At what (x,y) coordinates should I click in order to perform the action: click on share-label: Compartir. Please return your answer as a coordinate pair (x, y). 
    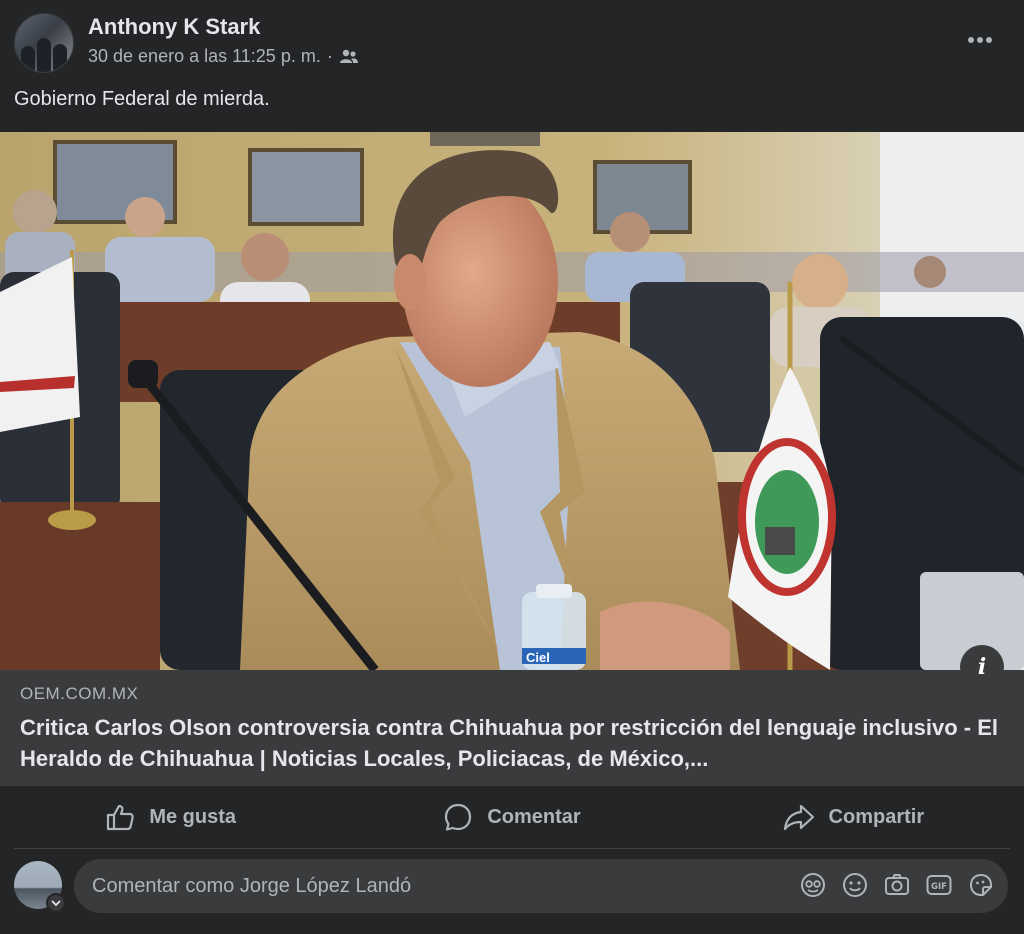
    Looking at the image, I should click on (876, 816).